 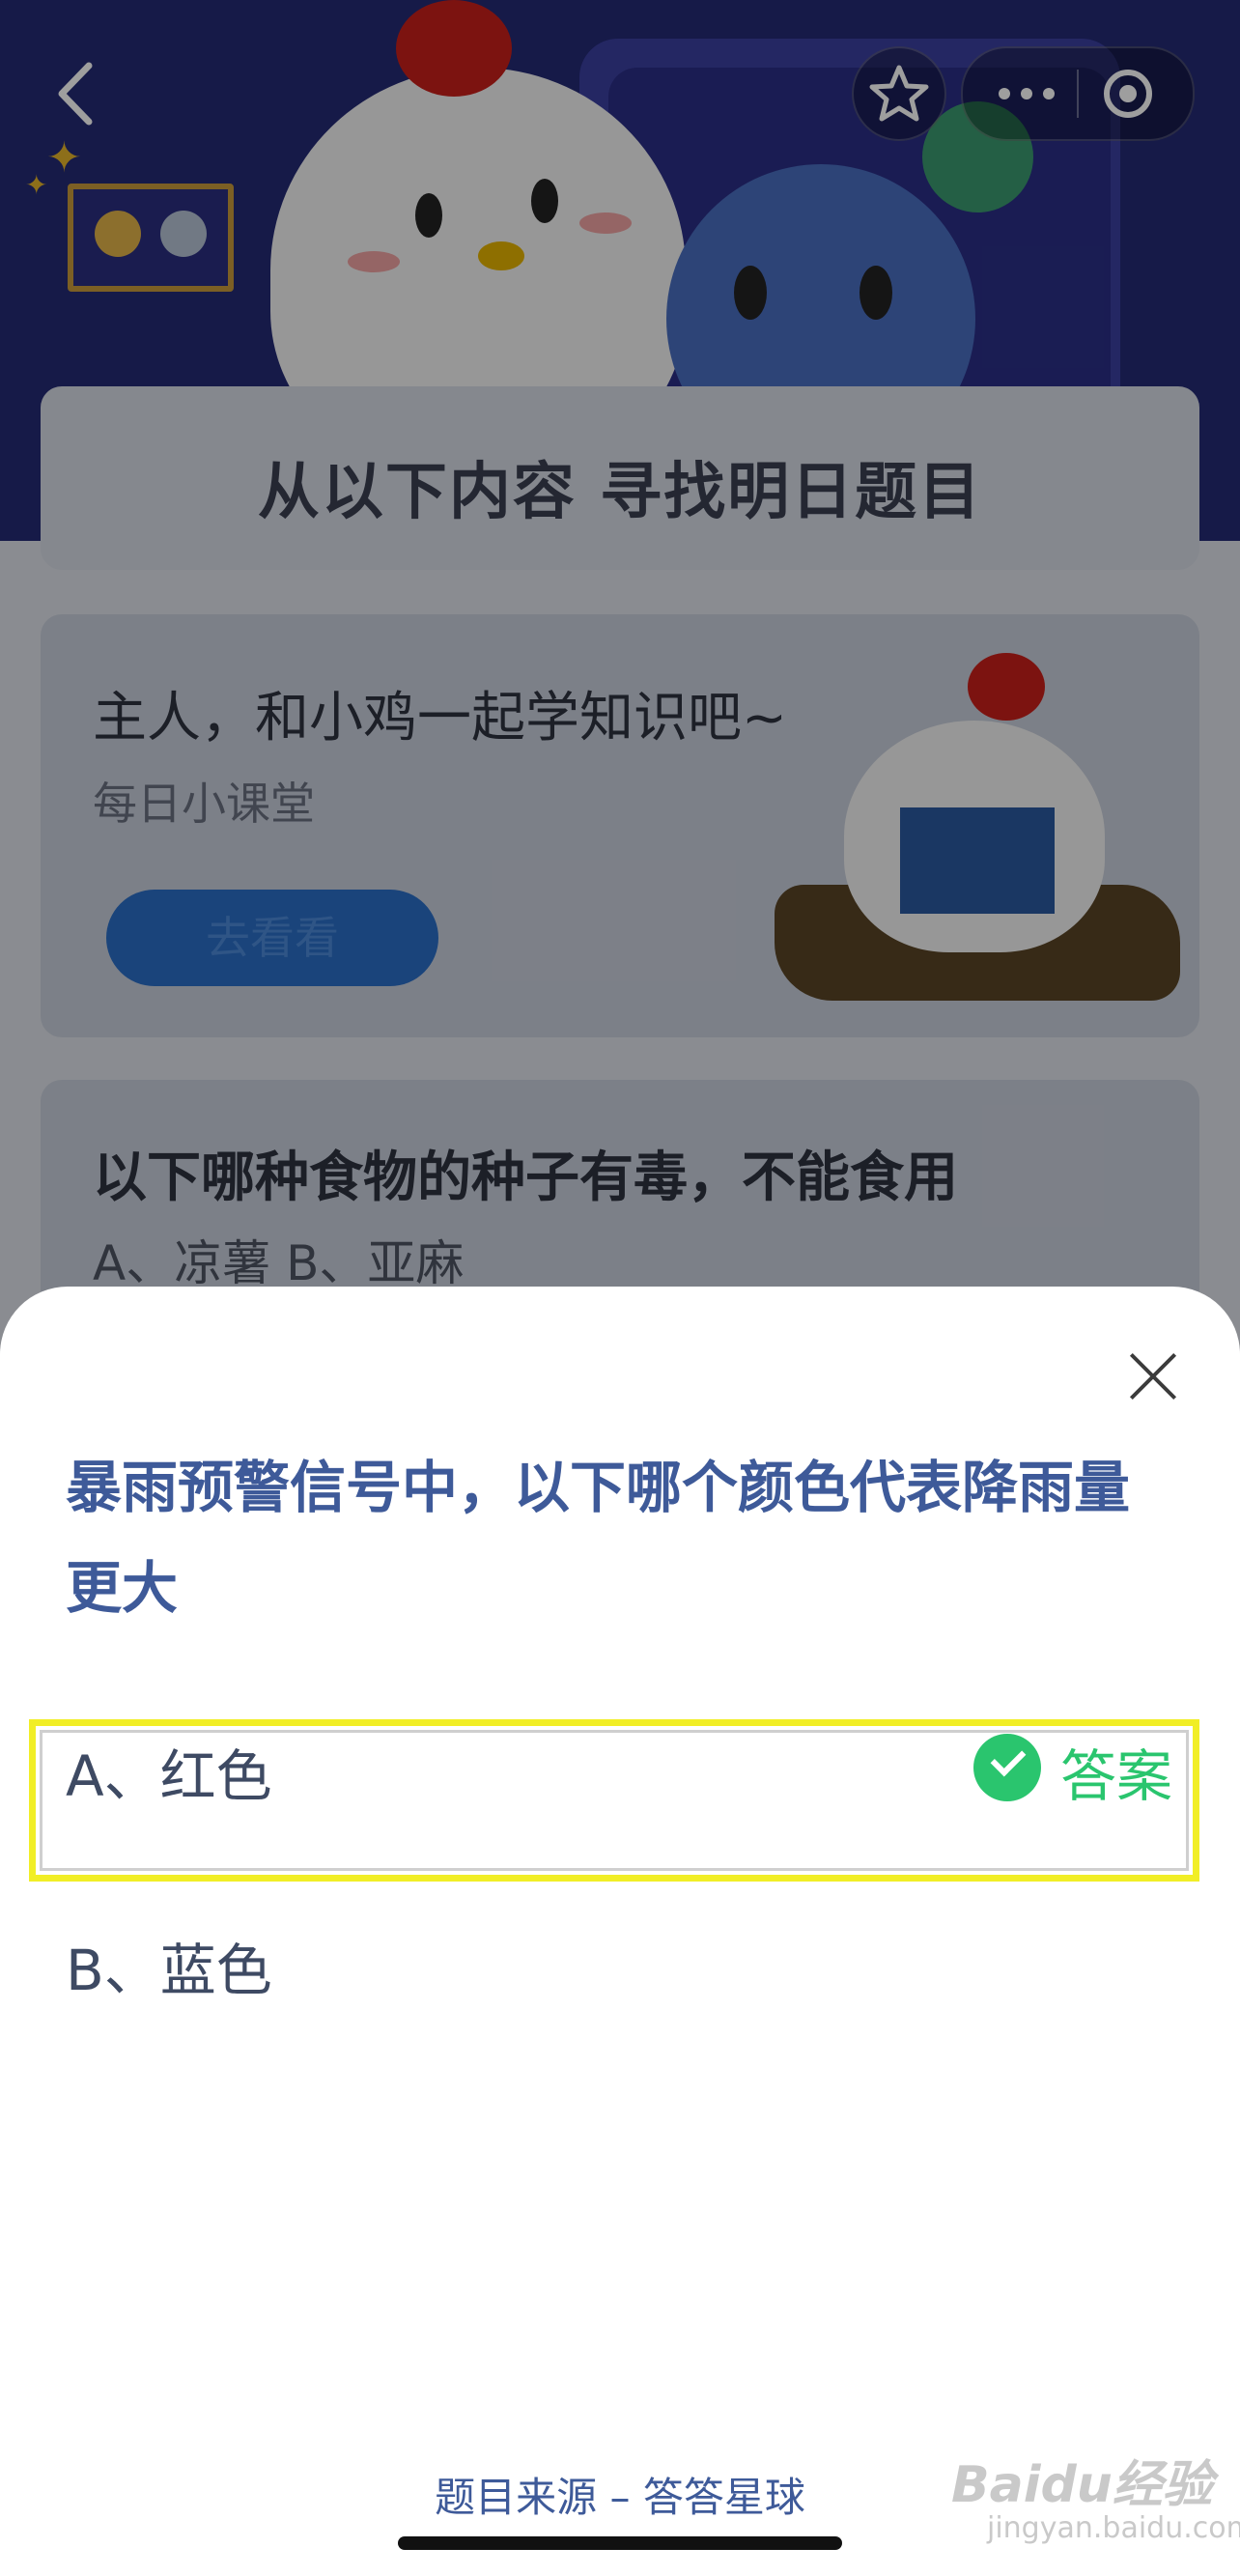 What do you see at coordinates (1152, 1376) in the screenshot?
I see `close-icon` at bounding box center [1152, 1376].